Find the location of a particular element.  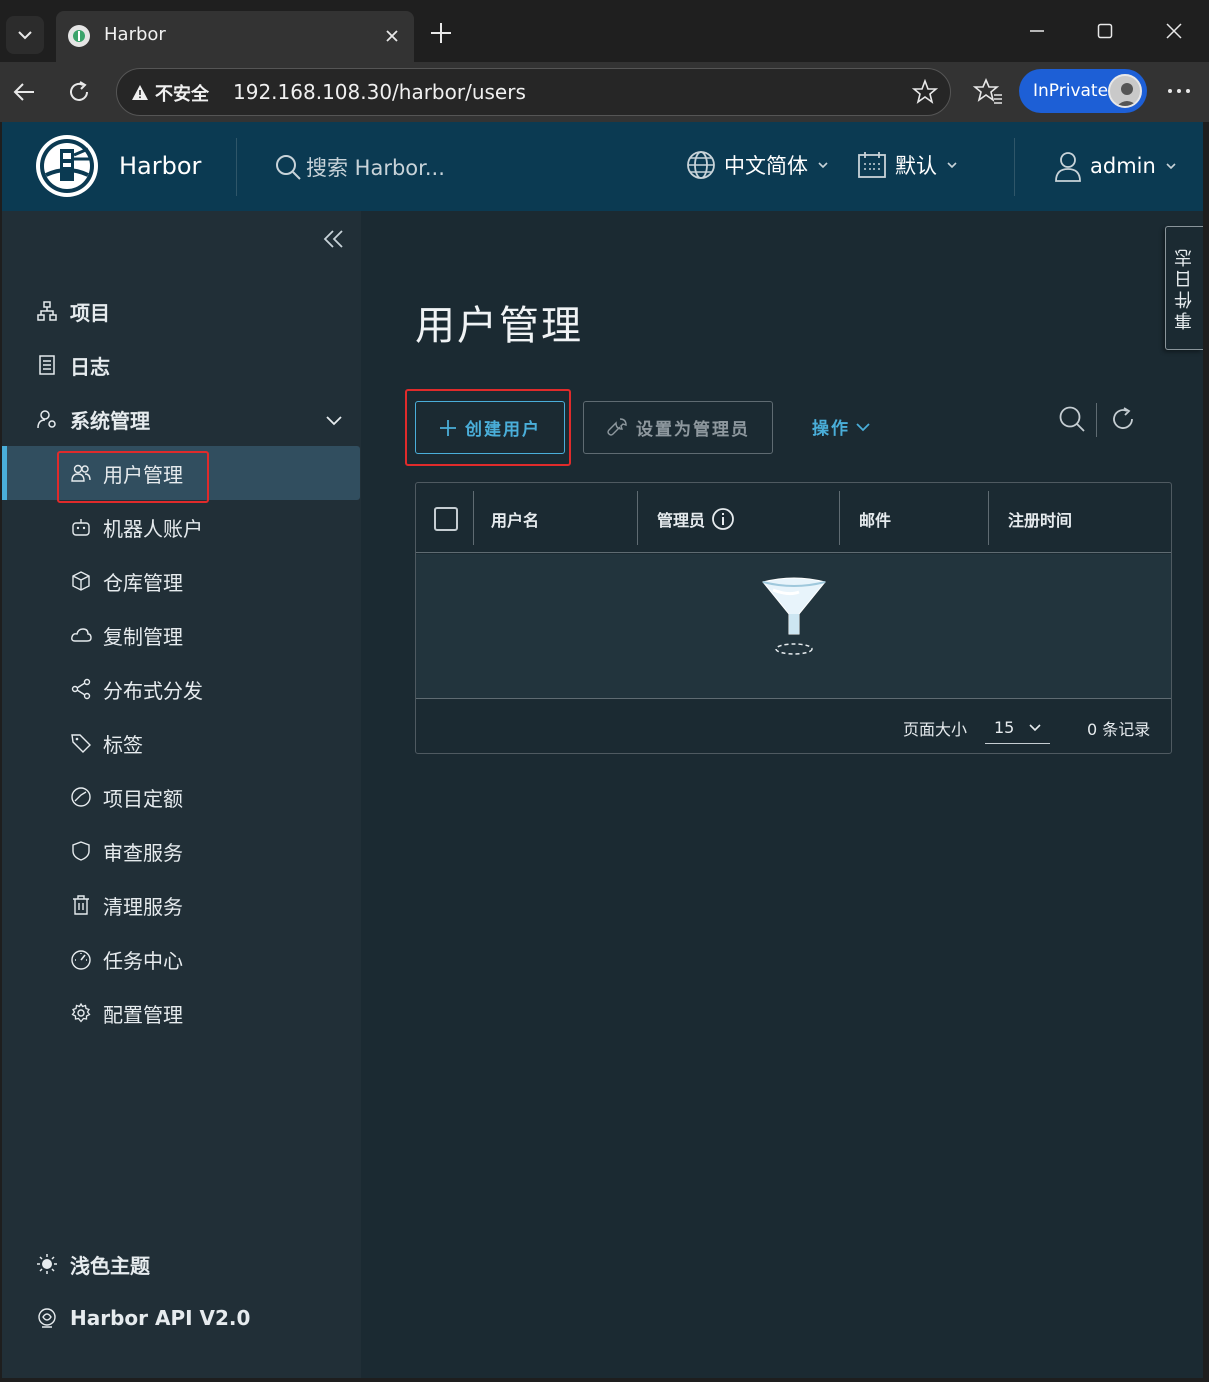

tab-title: Harbor is located at coordinates (135, 34).